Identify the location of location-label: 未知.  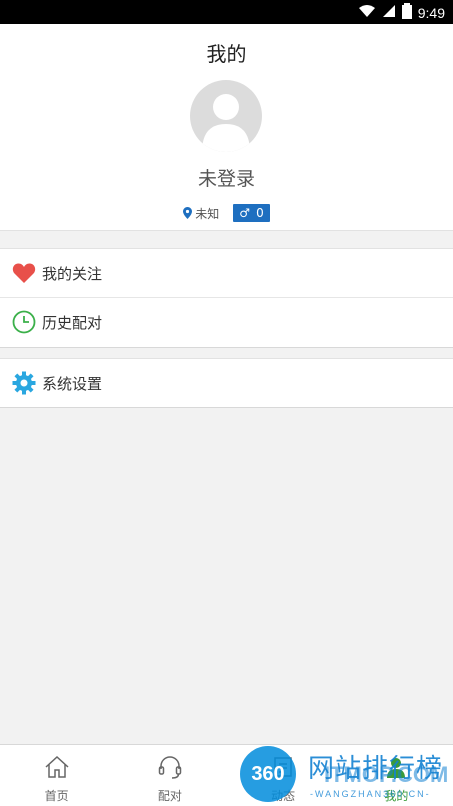
(207, 213).